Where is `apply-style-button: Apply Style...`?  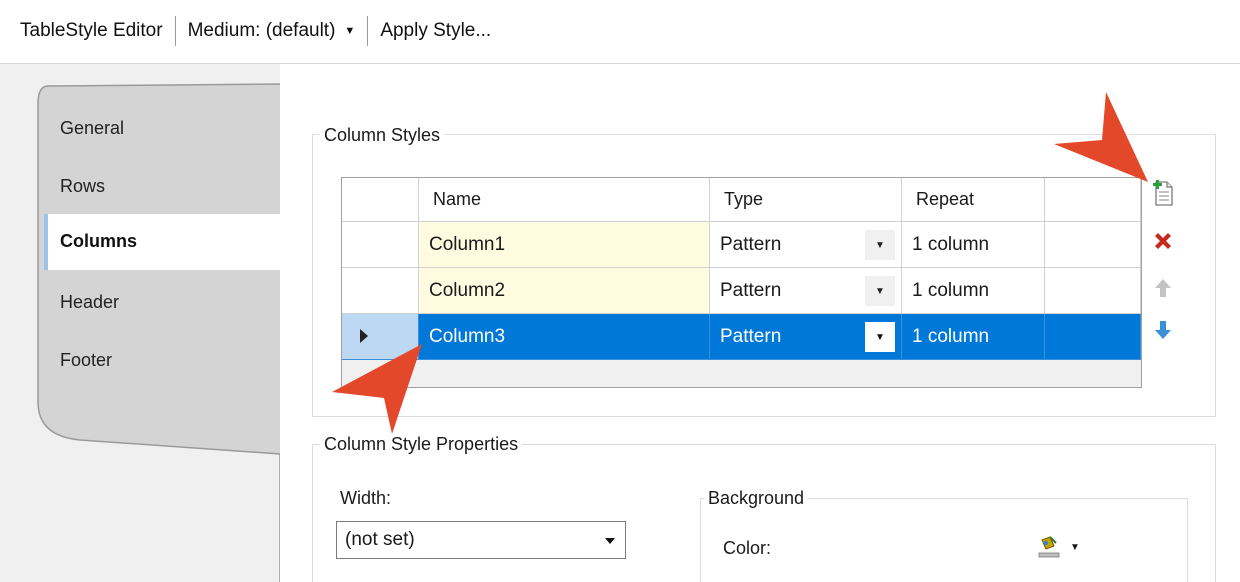
apply-style-button: Apply Style... is located at coordinates (435, 32).